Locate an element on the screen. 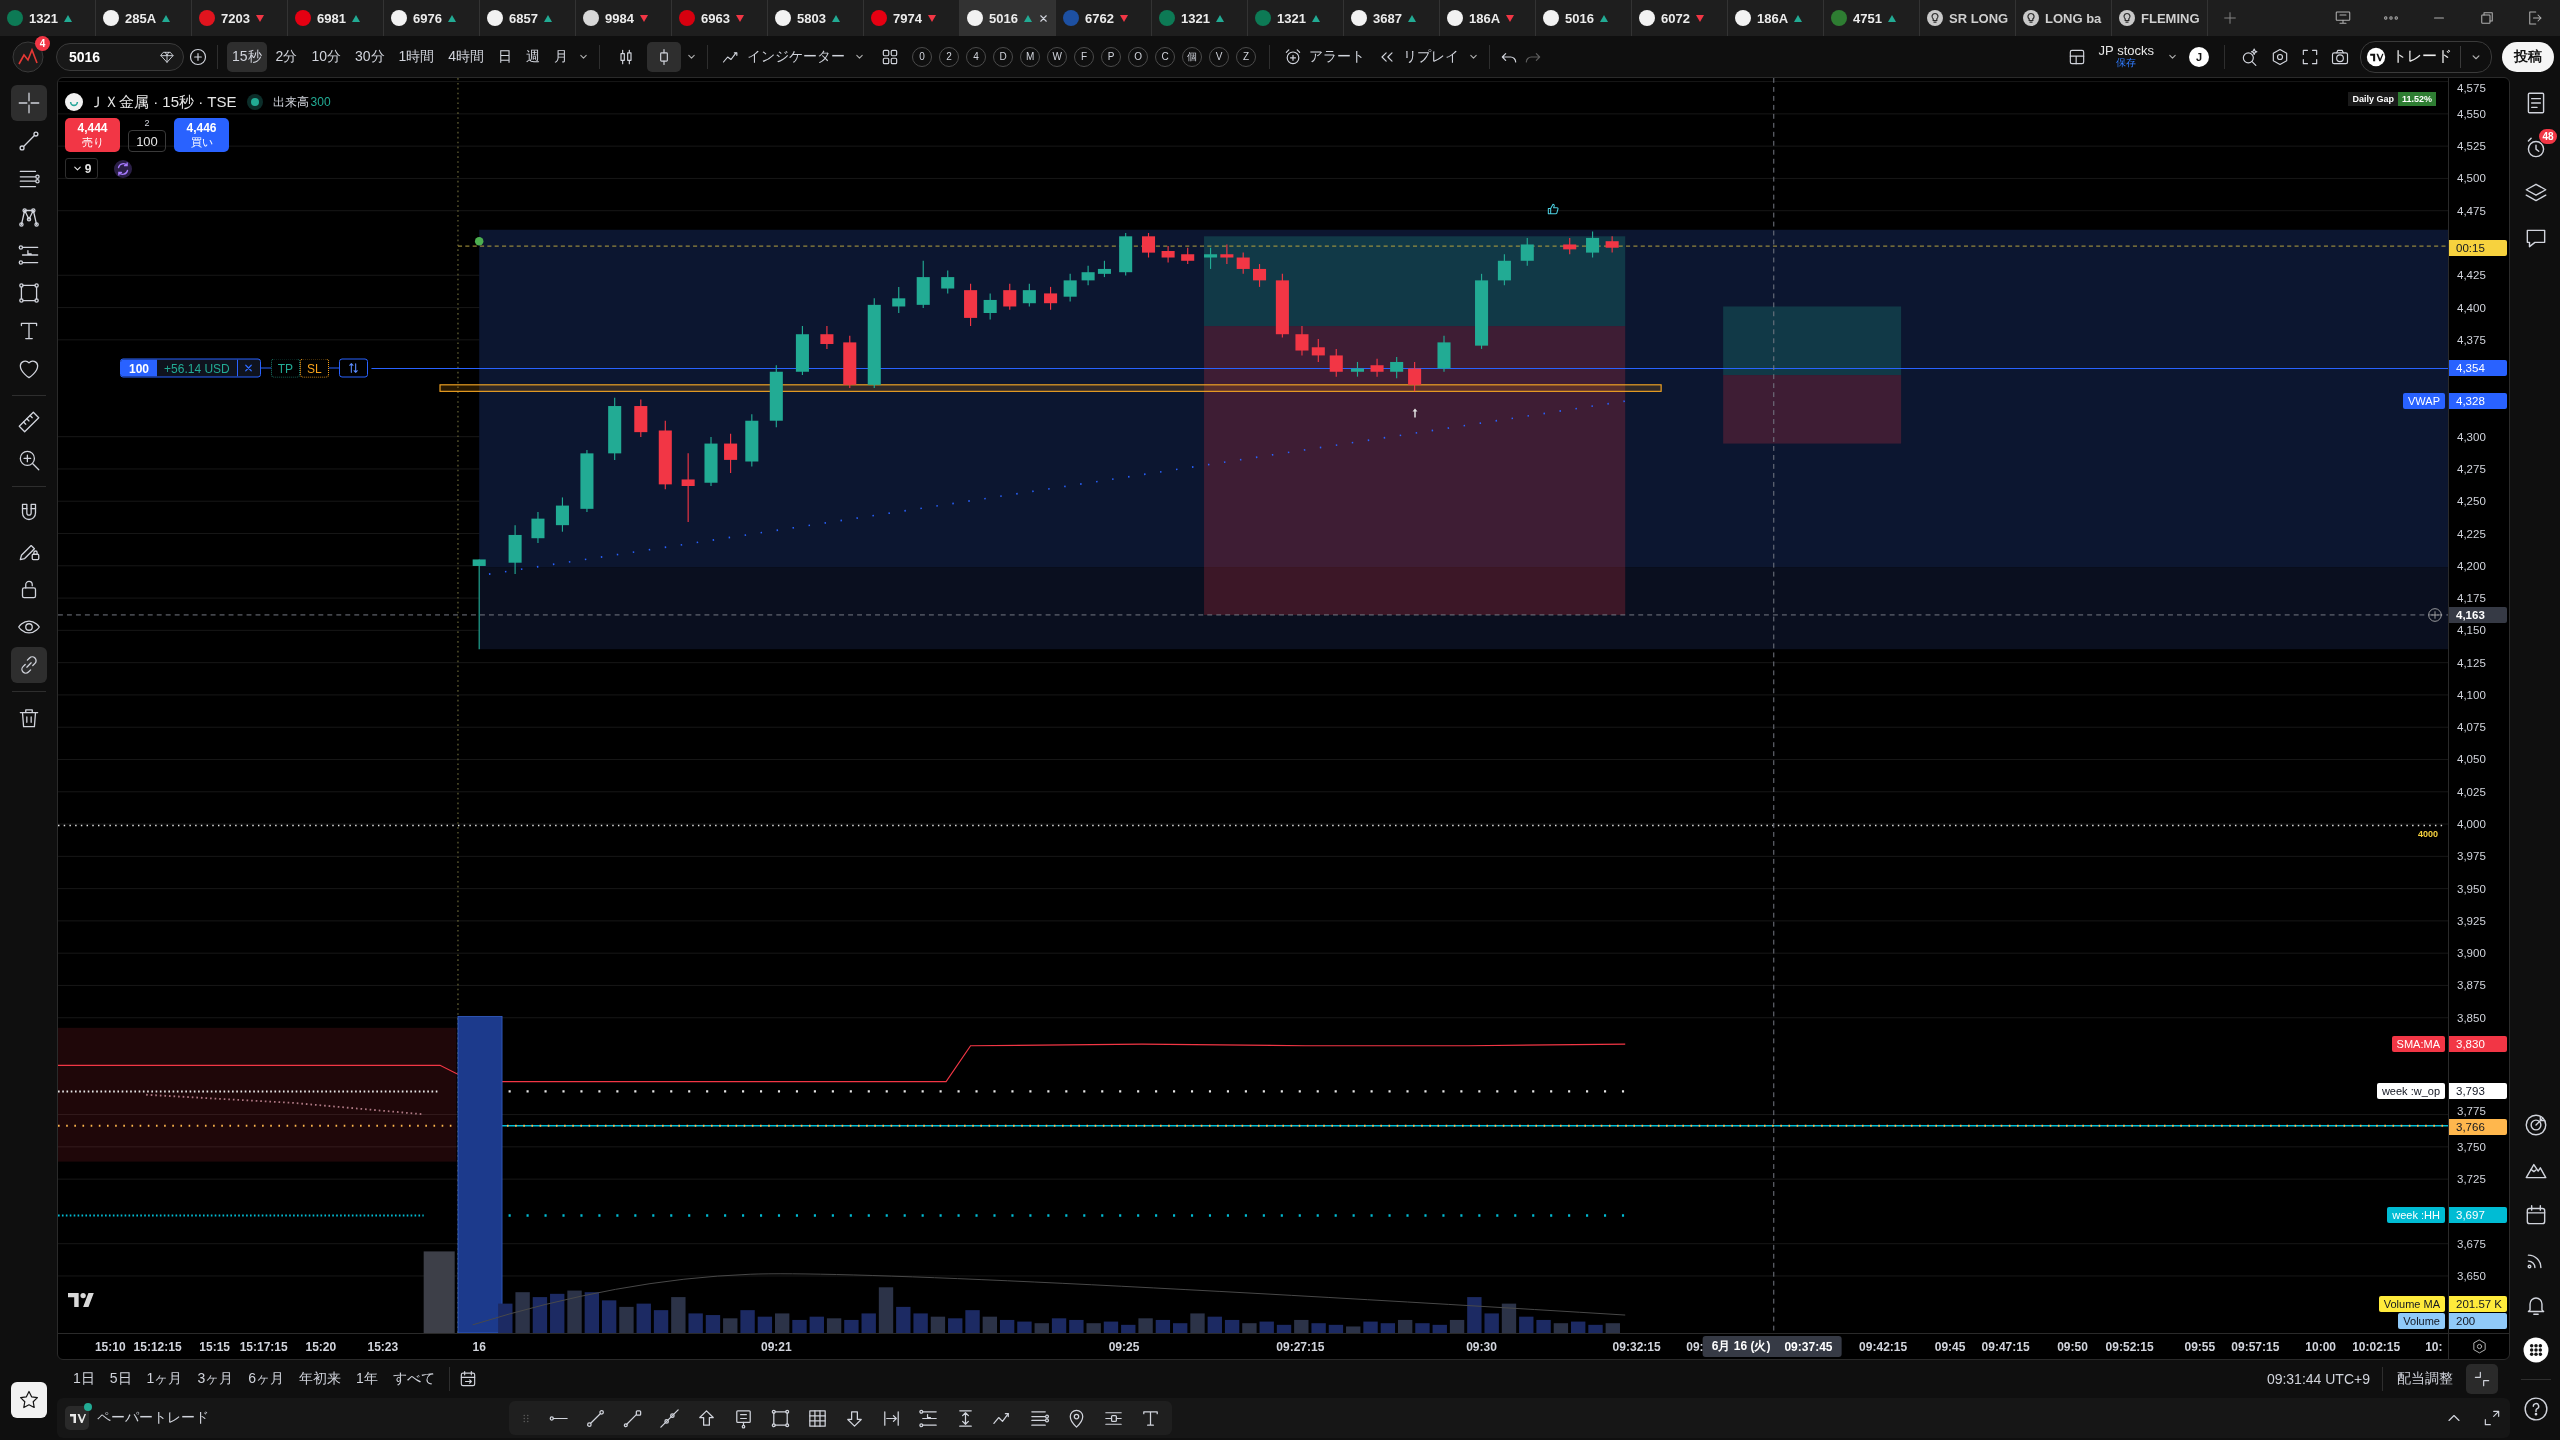  replay-button: リプレイ is located at coordinates (1418, 56).